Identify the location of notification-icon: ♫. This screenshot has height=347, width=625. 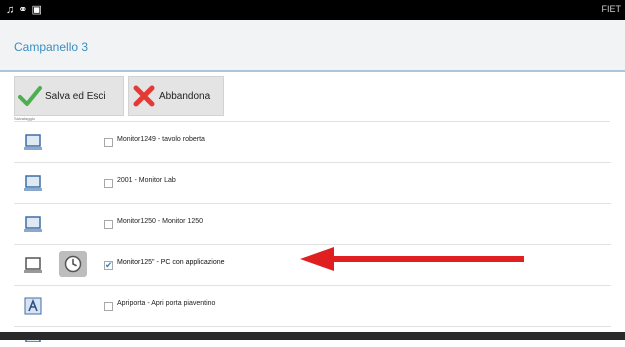
(10, 10).